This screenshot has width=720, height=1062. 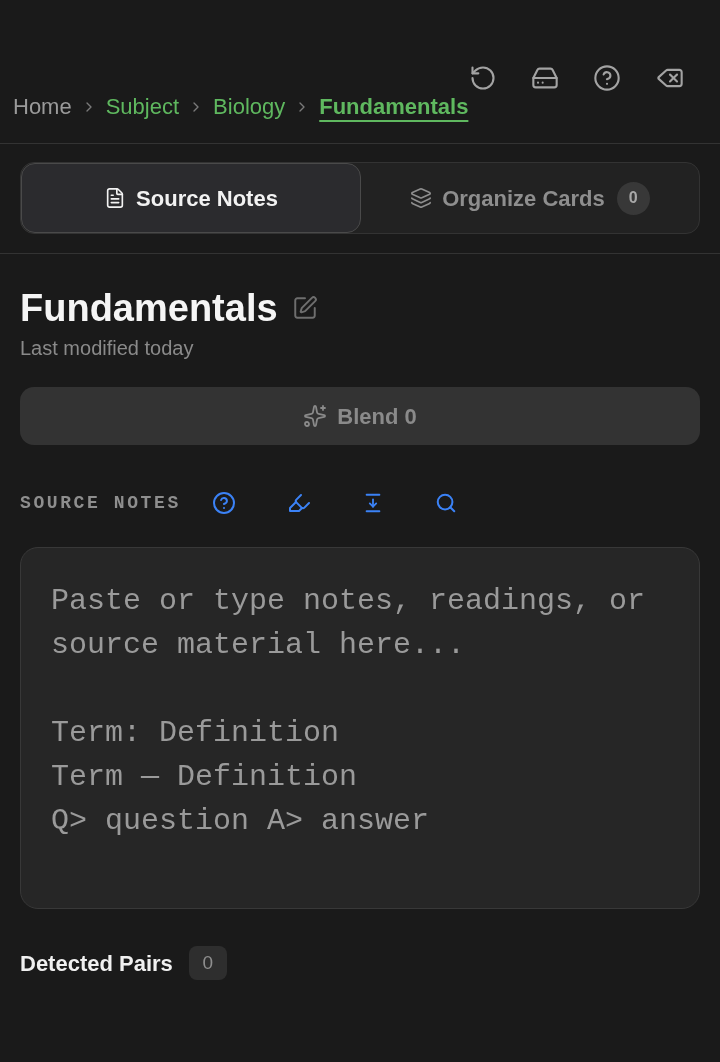 I want to click on detected-pairs-label: Detected Pairs, so click(x=96, y=963).